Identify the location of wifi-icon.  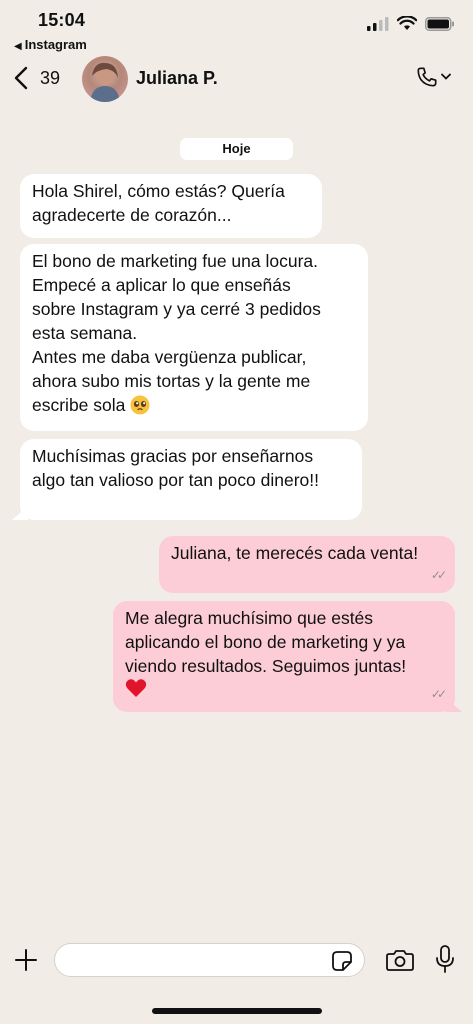
(407, 23).